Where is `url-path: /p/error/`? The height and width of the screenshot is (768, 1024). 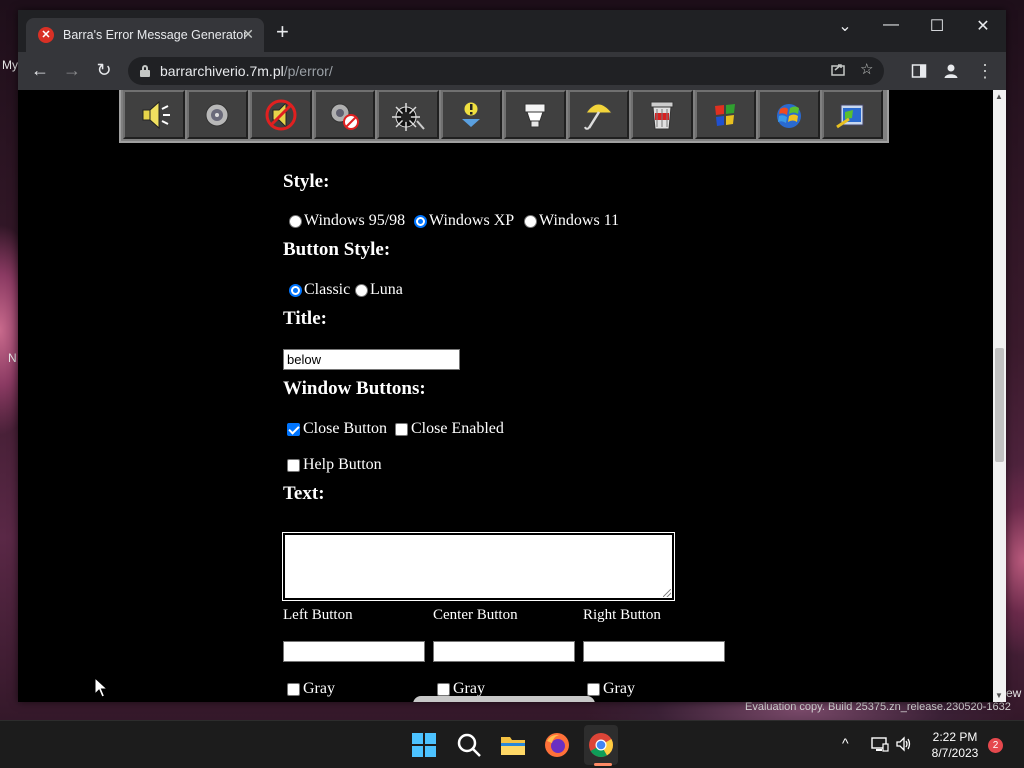
url-path: /p/error/ is located at coordinates (308, 71).